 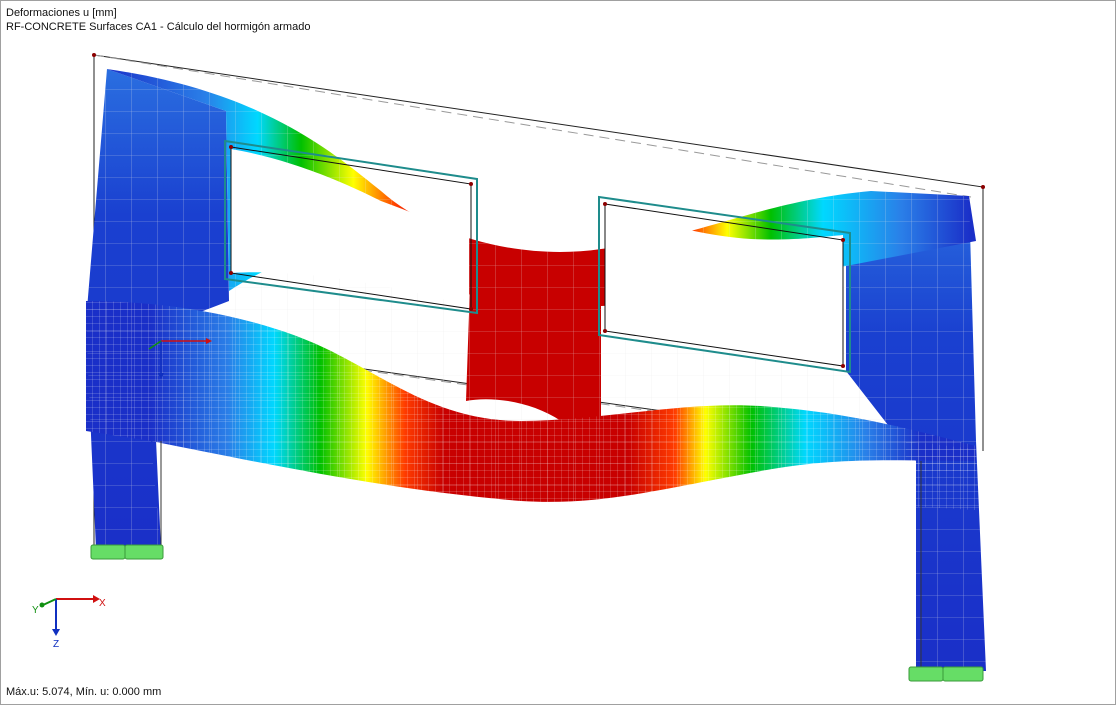 What do you see at coordinates (35, 610) in the screenshot?
I see `axis-y-label: Y` at bounding box center [35, 610].